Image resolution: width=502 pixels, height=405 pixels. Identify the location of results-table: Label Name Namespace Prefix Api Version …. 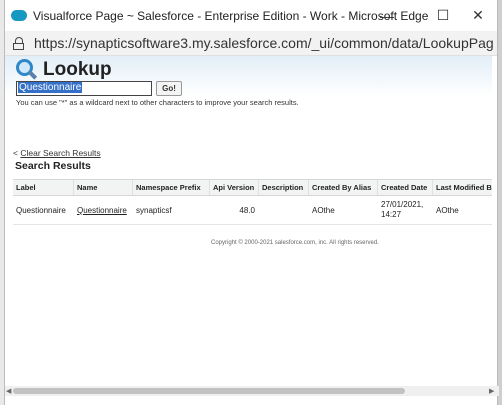
(252, 202).